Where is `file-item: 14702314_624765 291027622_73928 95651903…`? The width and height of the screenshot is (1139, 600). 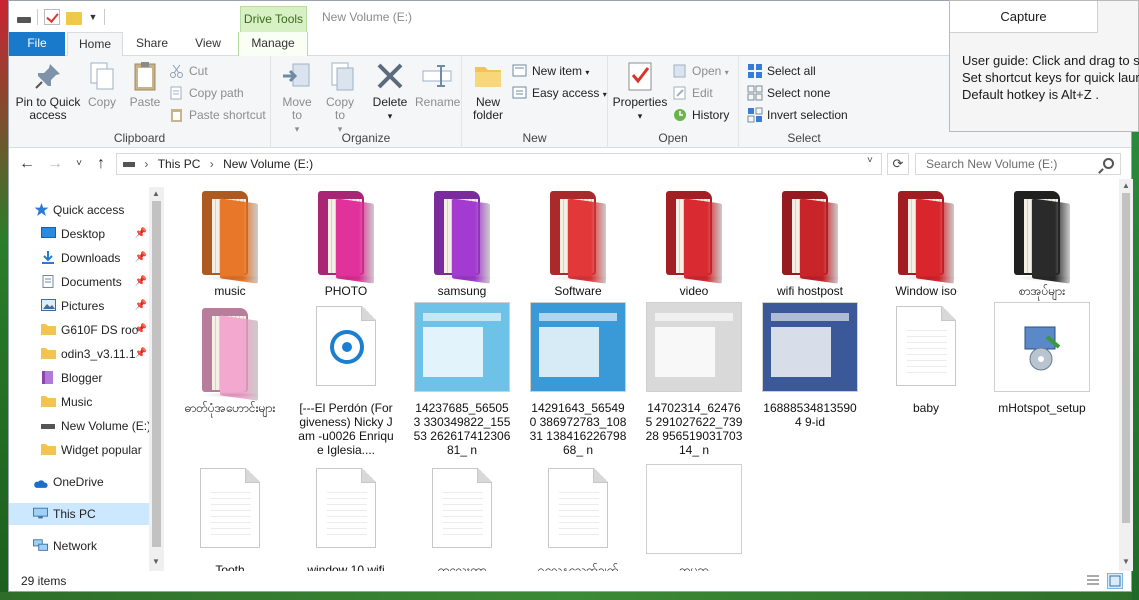
file-item: 14702314_624765 291027622_73928 95651903… is located at coordinates (694, 379).